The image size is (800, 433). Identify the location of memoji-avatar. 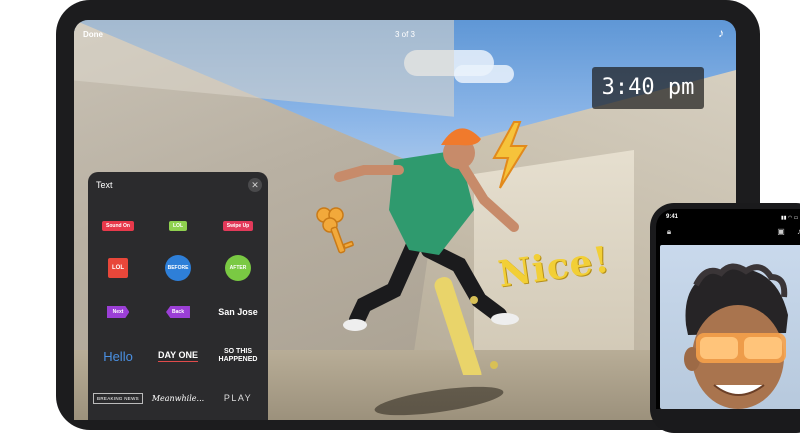
(736, 336).